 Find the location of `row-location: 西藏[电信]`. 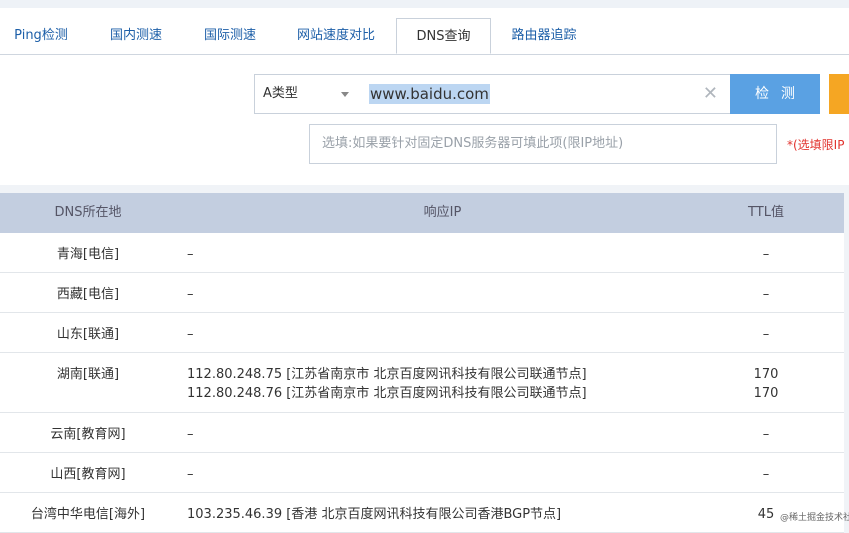

row-location: 西藏[电信] is located at coordinates (88, 294).